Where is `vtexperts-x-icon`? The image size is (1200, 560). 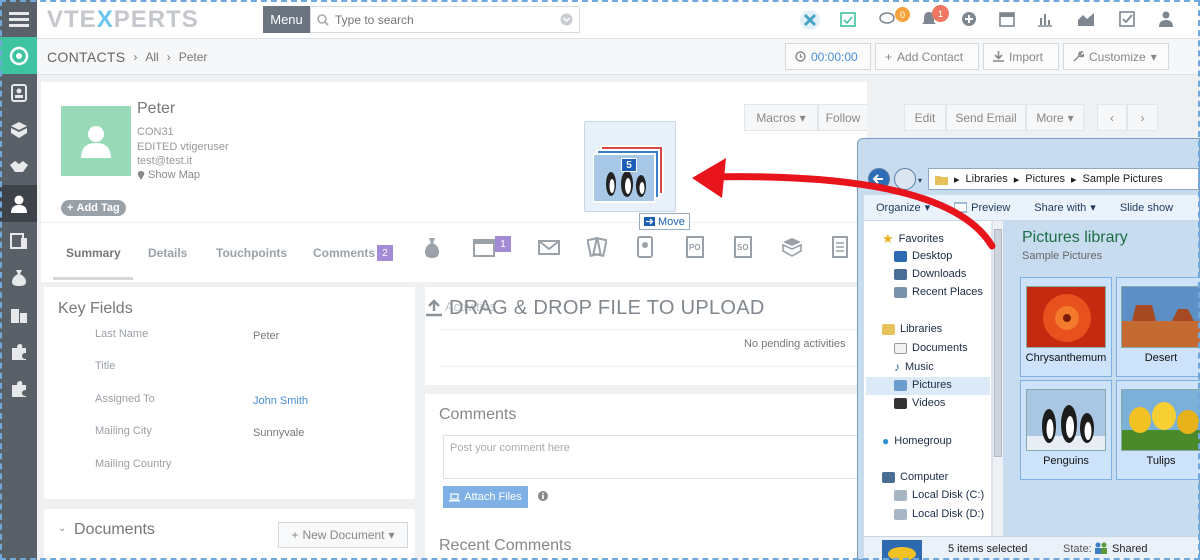 vtexperts-x-icon is located at coordinates (810, 20).